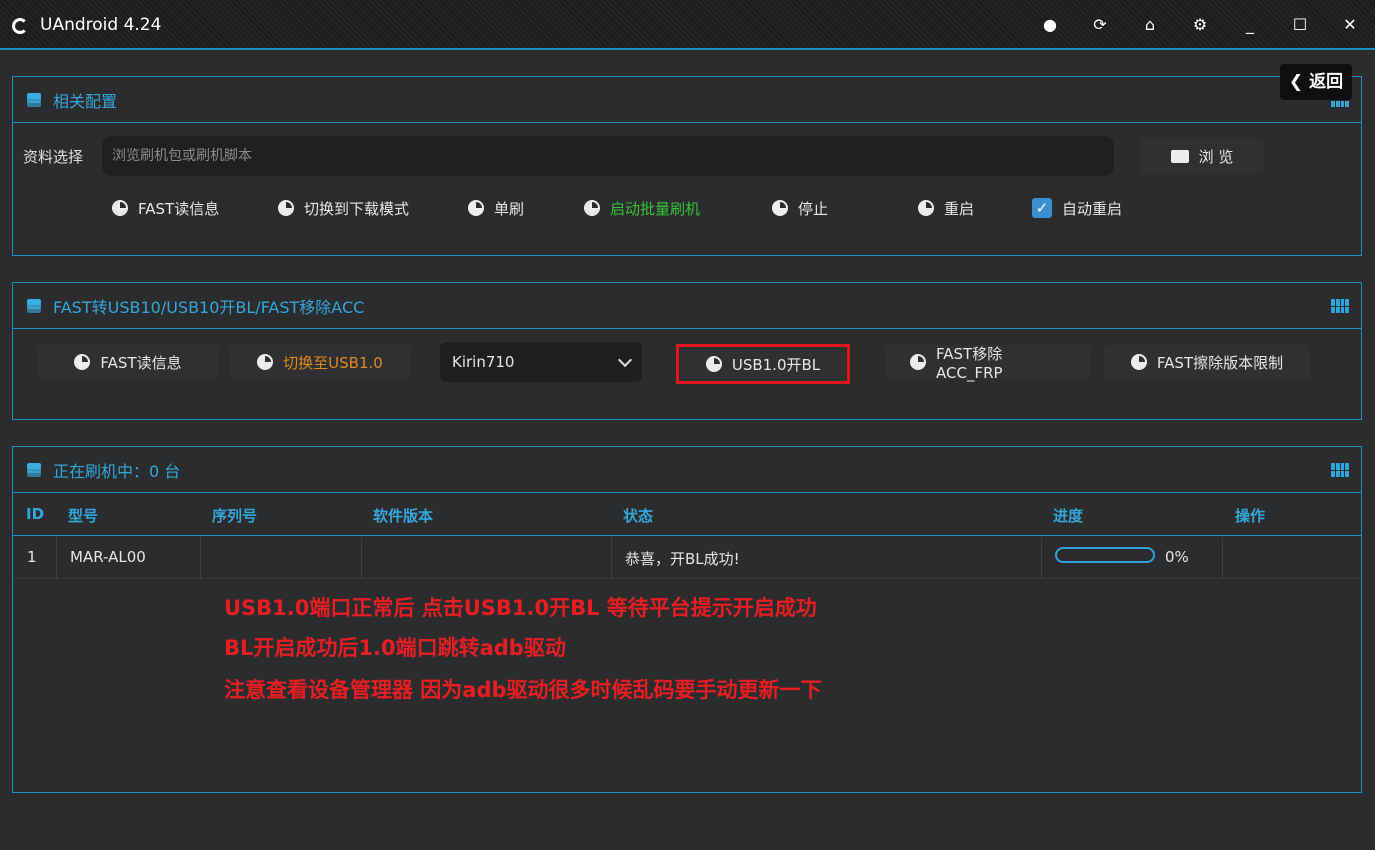  I want to click on title-bar: UAndroid 4.24 ● ⟳ ⌂ ⚙ _ ☐ ✕, so click(687, 25).